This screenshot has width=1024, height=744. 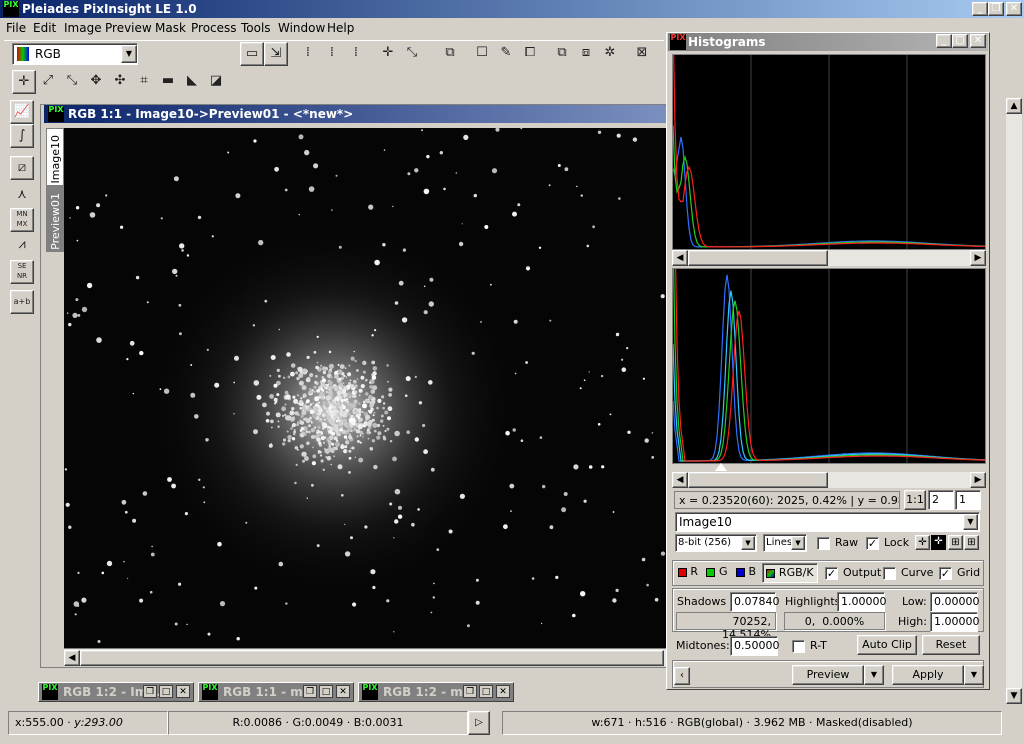 What do you see at coordinates (308, 54) in the screenshot?
I see `zoom-1-1-icon: ⁞` at bounding box center [308, 54].